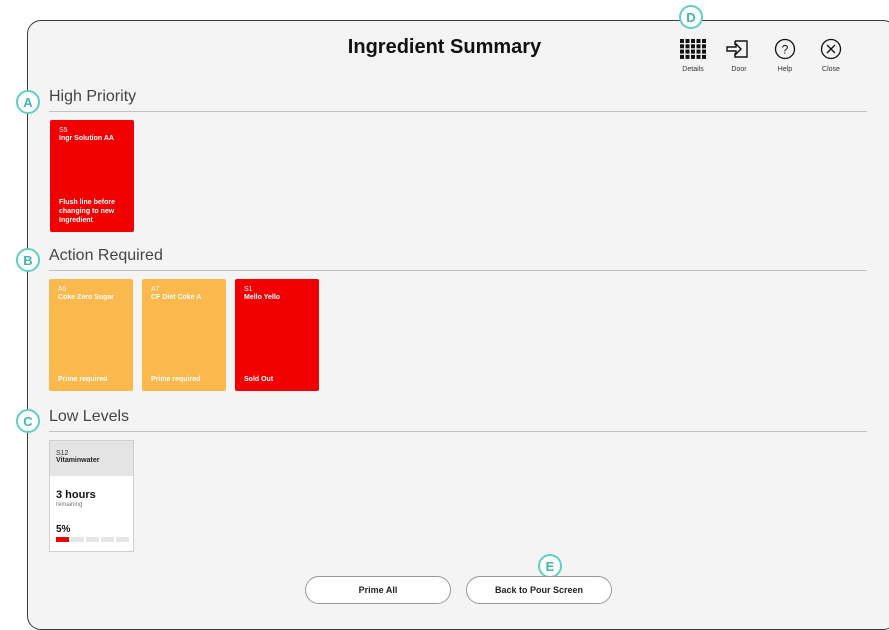  What do you see at coordinates (739, 49) in the screenshot?
I see `door-icon` at bounding box center [739, 49].